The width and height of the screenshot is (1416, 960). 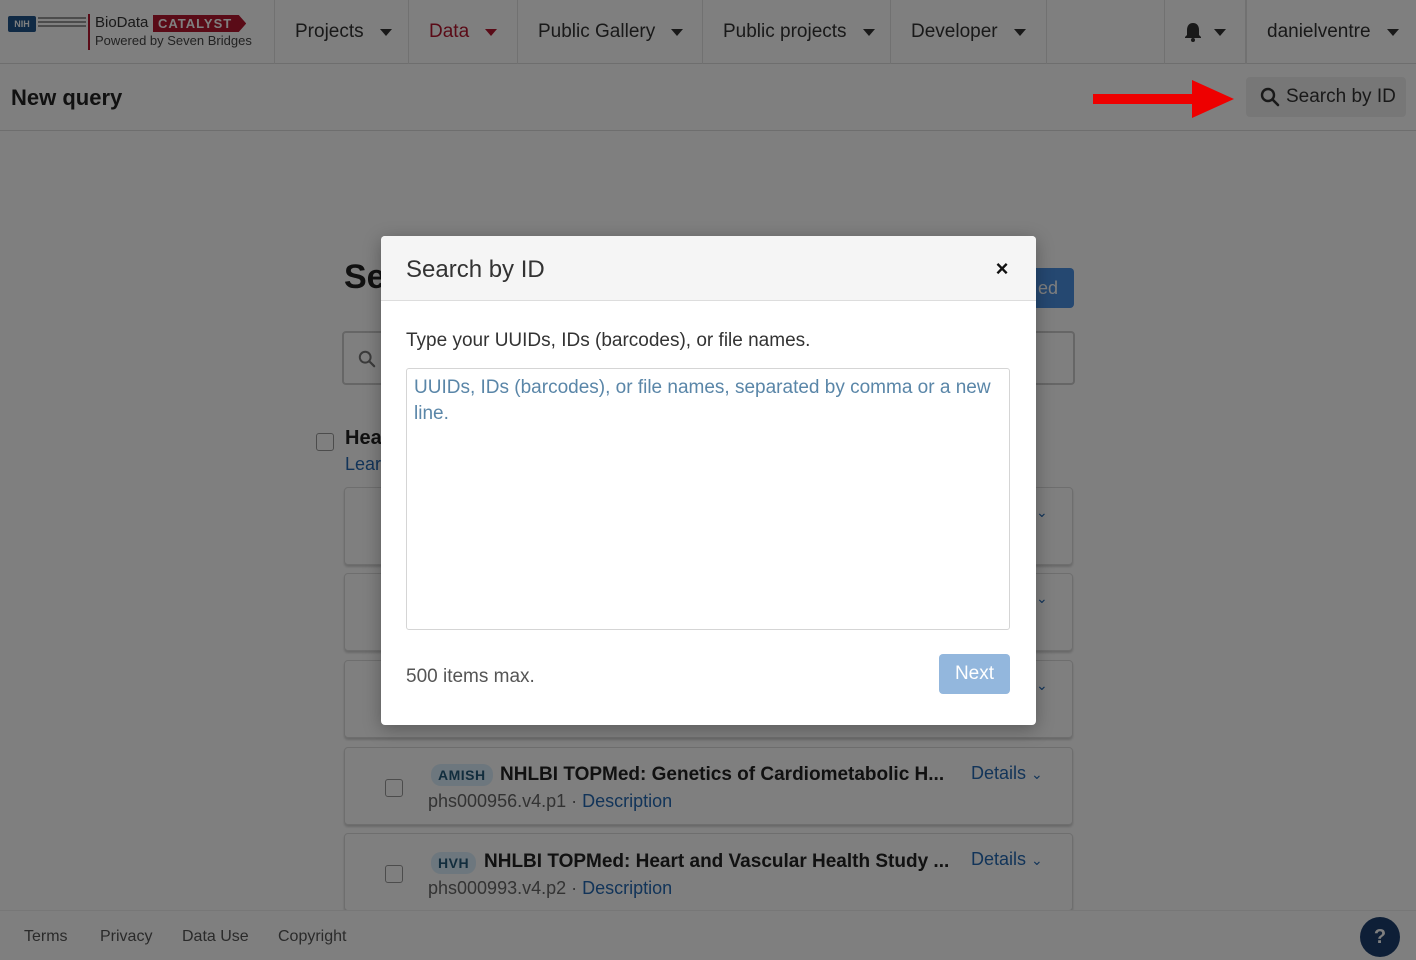 What do you see at coordinates (1163, 99) in the screenshot?
I see `red-arrow-icon` at bounding box center [1163, 99].